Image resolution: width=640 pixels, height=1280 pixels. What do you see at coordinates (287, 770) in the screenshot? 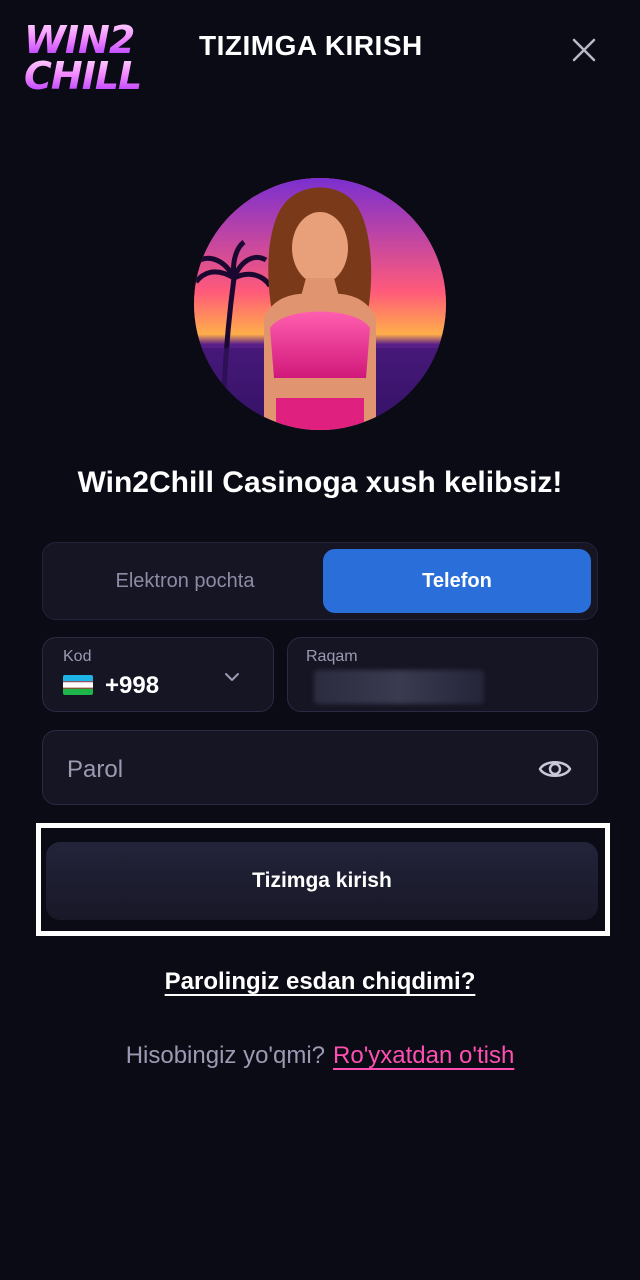
I see `password-input` at bounding box center [287, 770].